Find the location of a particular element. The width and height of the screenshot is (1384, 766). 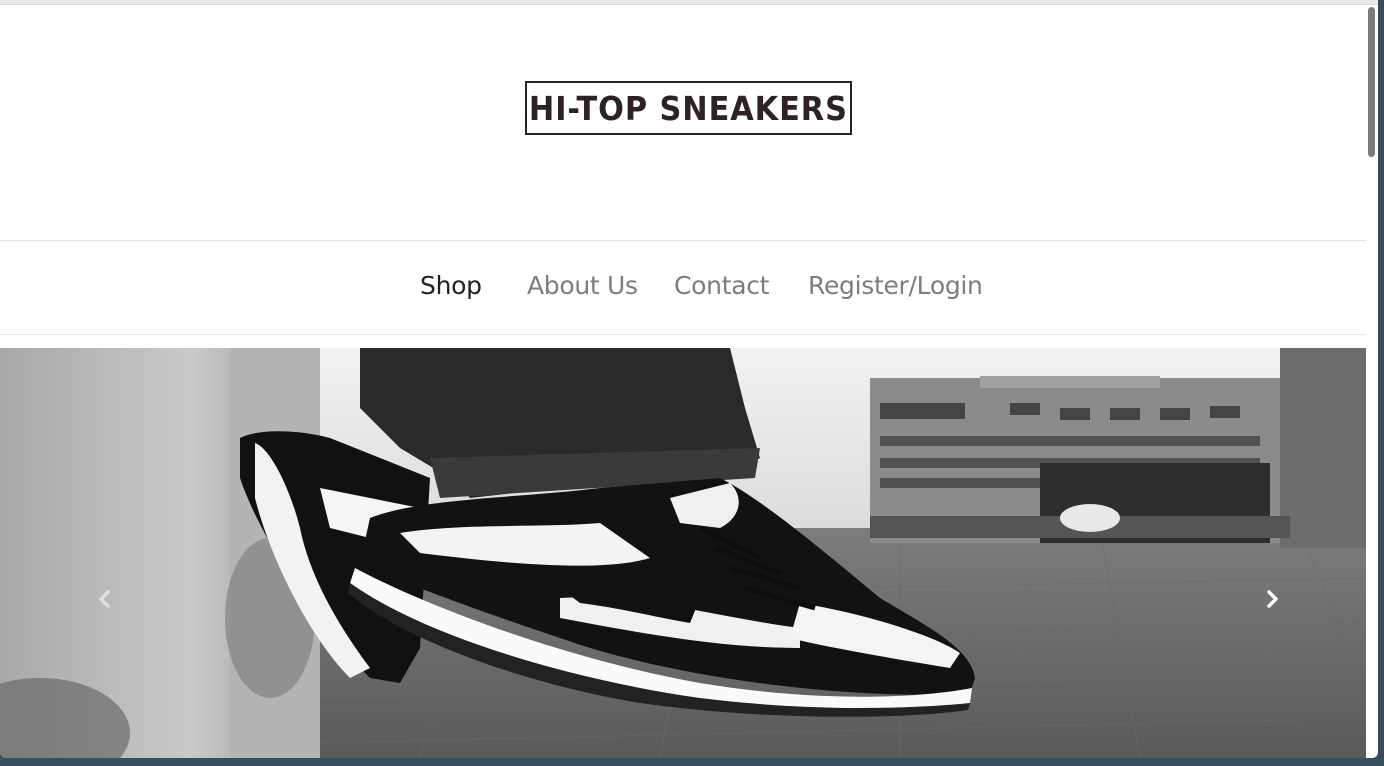

scrollbar-thumb is located at coordinates (1371, 82).